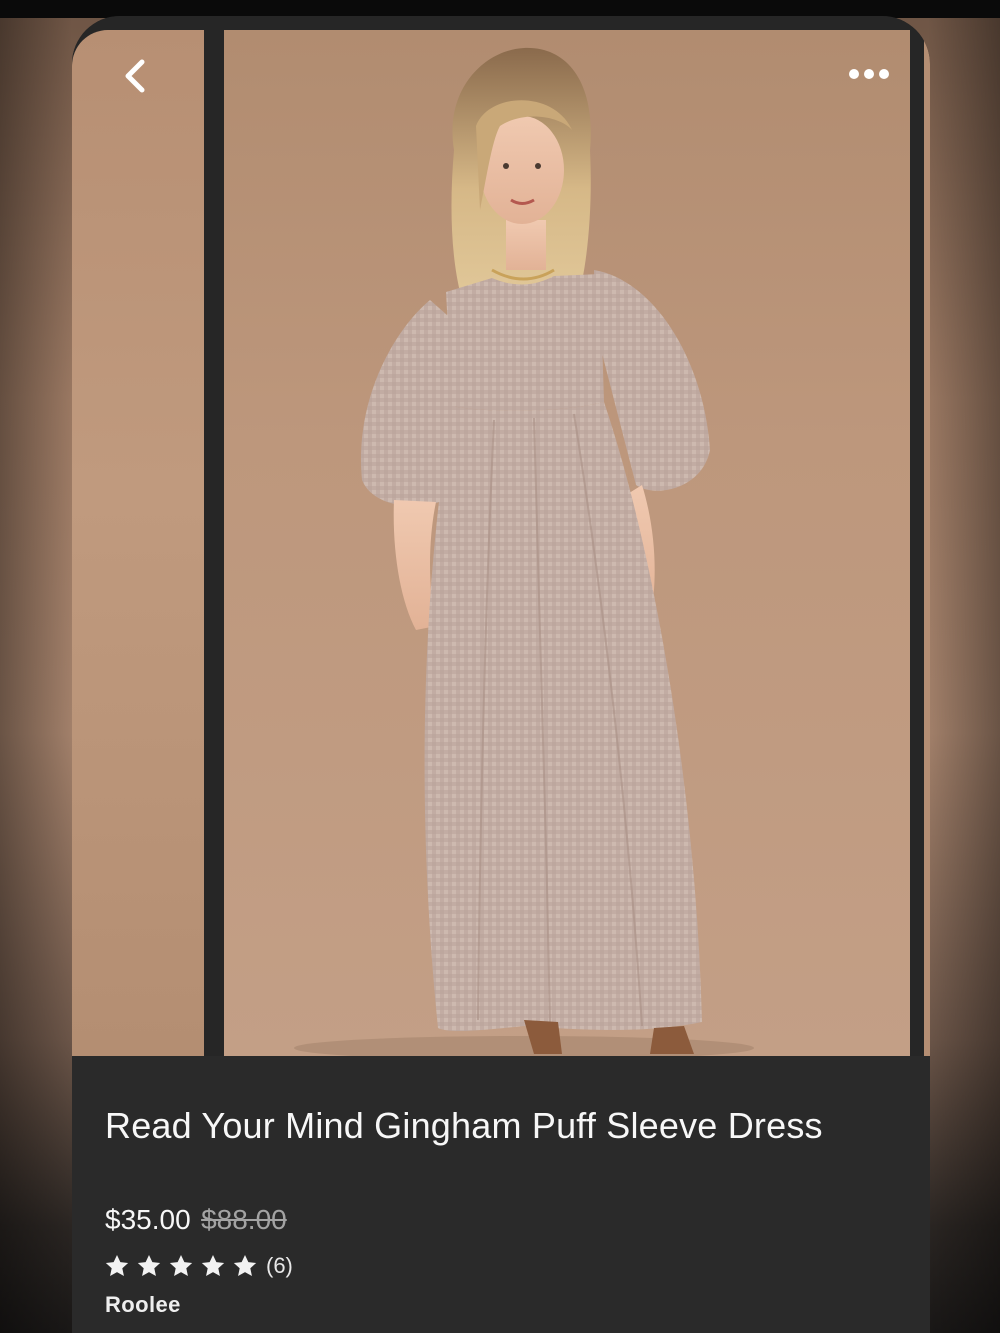 The width and height of the screenshot is (1000, 1333). I want to click on background-shade-left, so click(36, 666).